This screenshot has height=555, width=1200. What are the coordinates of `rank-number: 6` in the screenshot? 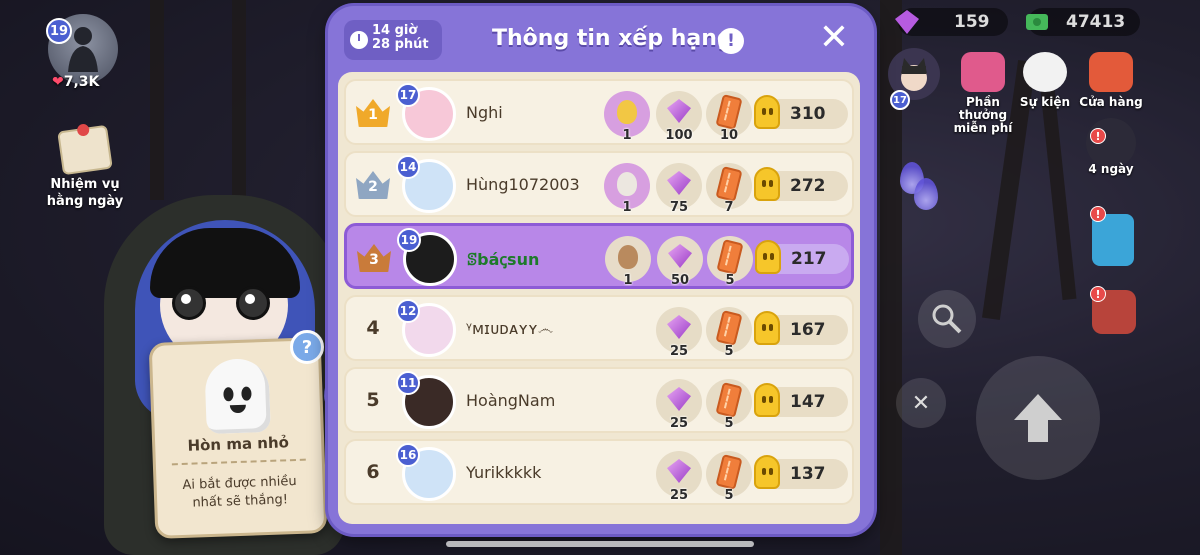 It's located at (373, 472).